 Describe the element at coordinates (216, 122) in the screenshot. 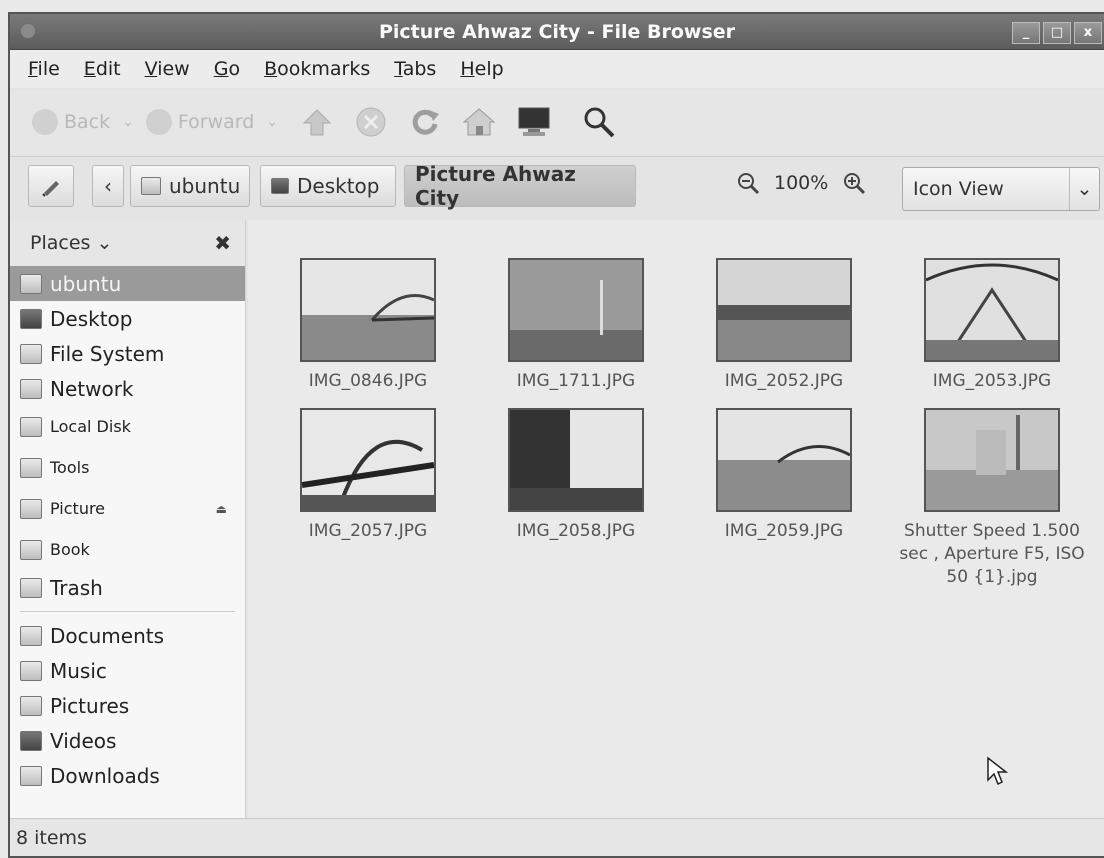

I see `forward-label: Forward` at that location.